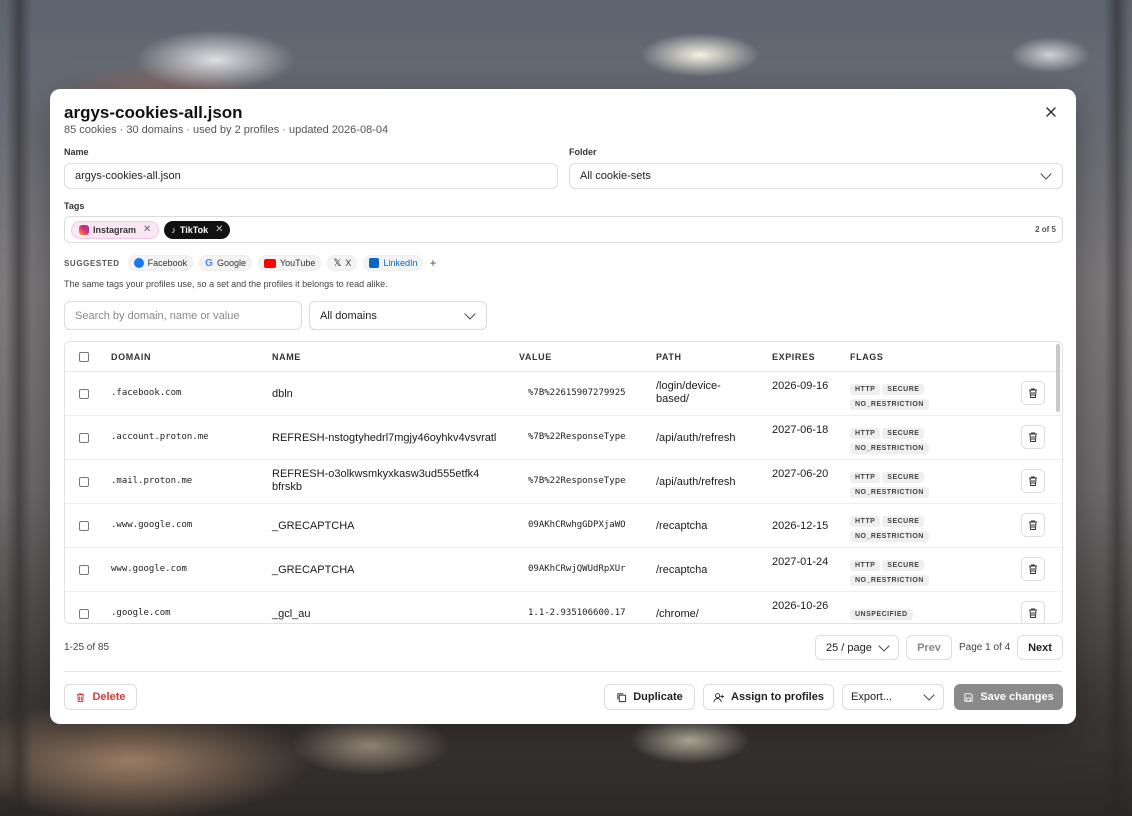 The height and width of the screenshot is (816, 1132). Describe the element at coordinates (92, 263) in the screenshot. I see `suggested-label: SUGGESTED` at that location.